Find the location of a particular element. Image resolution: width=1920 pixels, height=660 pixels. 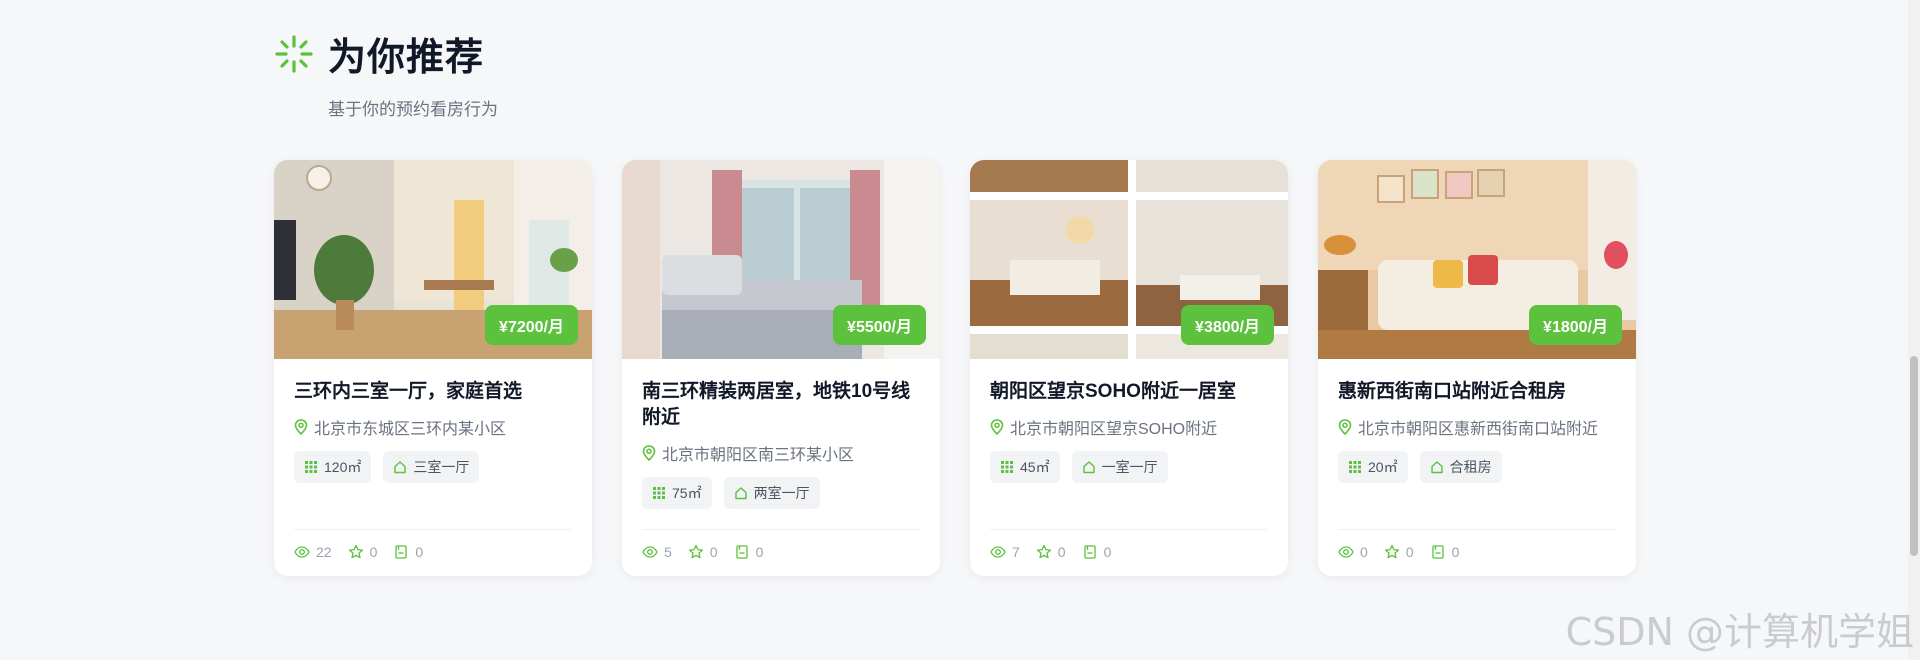

sparkle-icon is located at coordinates (294, 54).